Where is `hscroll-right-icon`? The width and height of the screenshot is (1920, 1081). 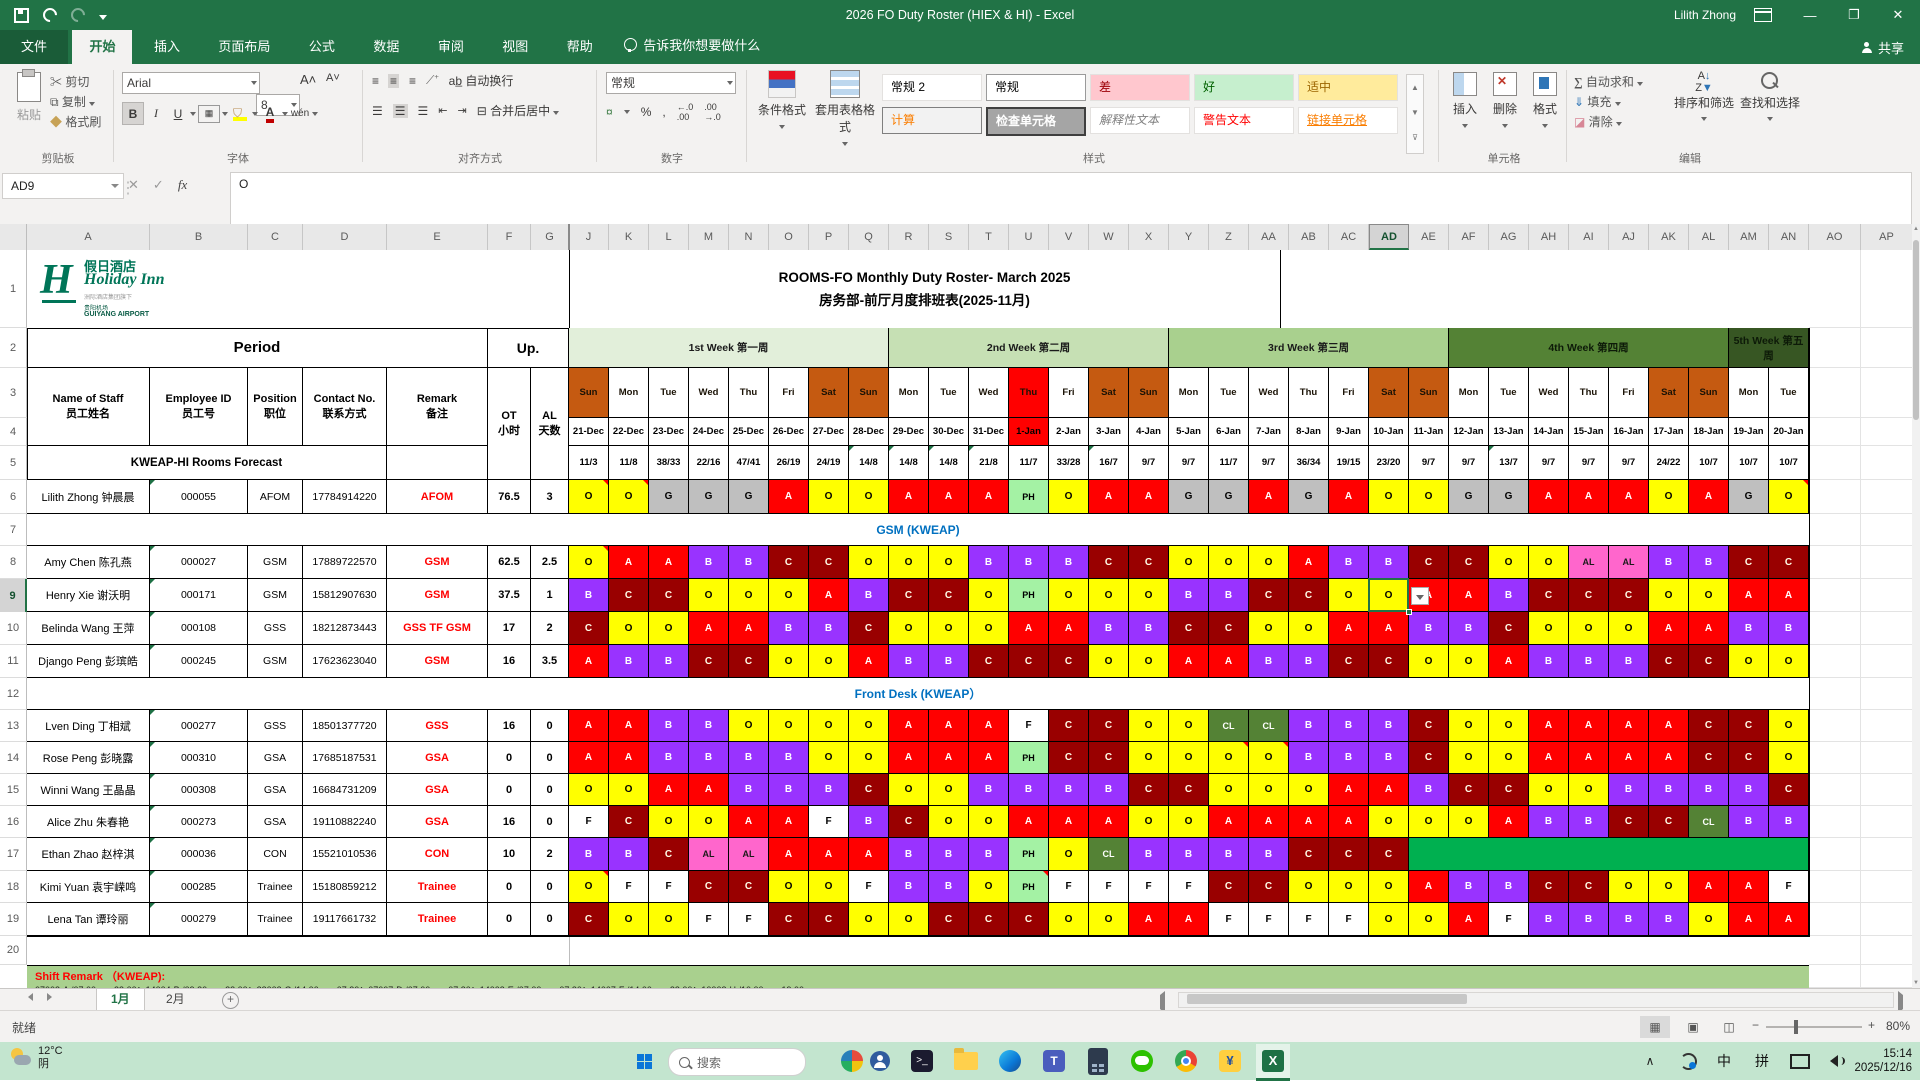 hscroll-right-icon is located at coordinates (1900, 1002).